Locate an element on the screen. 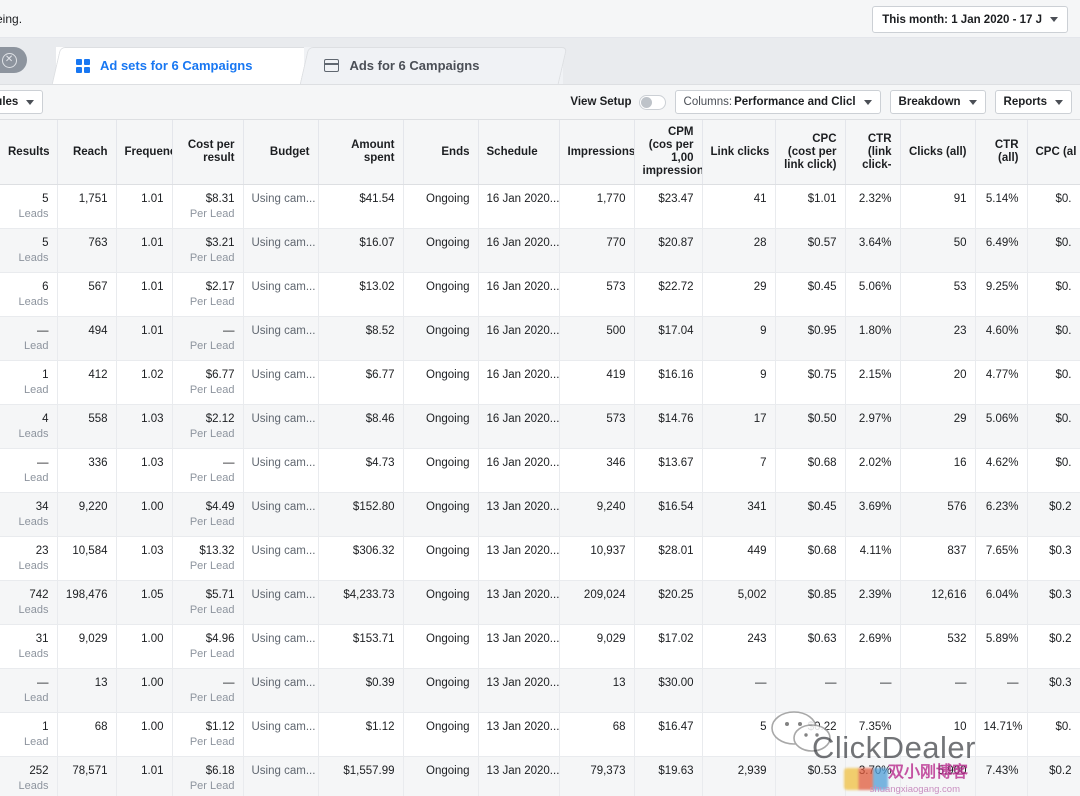  col-reach: Reach is located at coordinates (87, 152).